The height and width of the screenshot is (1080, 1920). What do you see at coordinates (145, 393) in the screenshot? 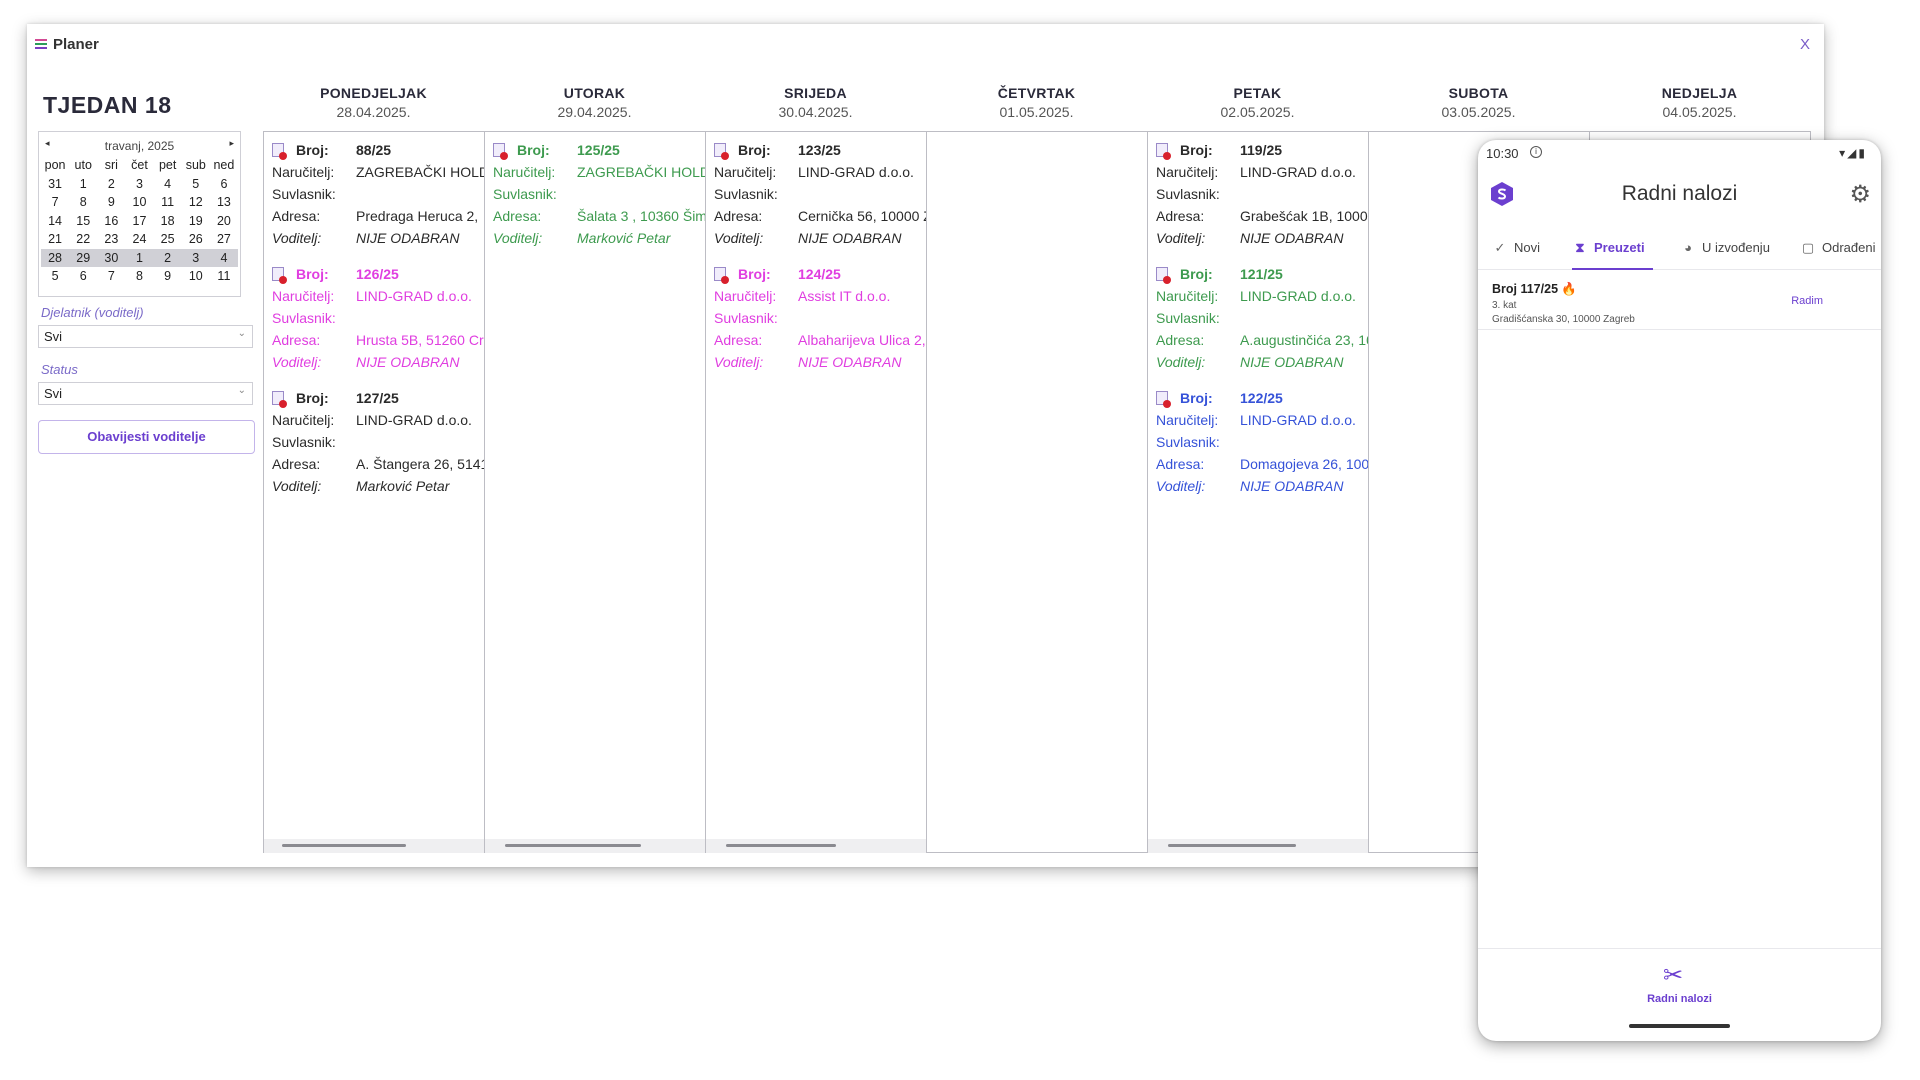
I see `status-filter-select: Svi ⌄` at bounding box center [145, 393].